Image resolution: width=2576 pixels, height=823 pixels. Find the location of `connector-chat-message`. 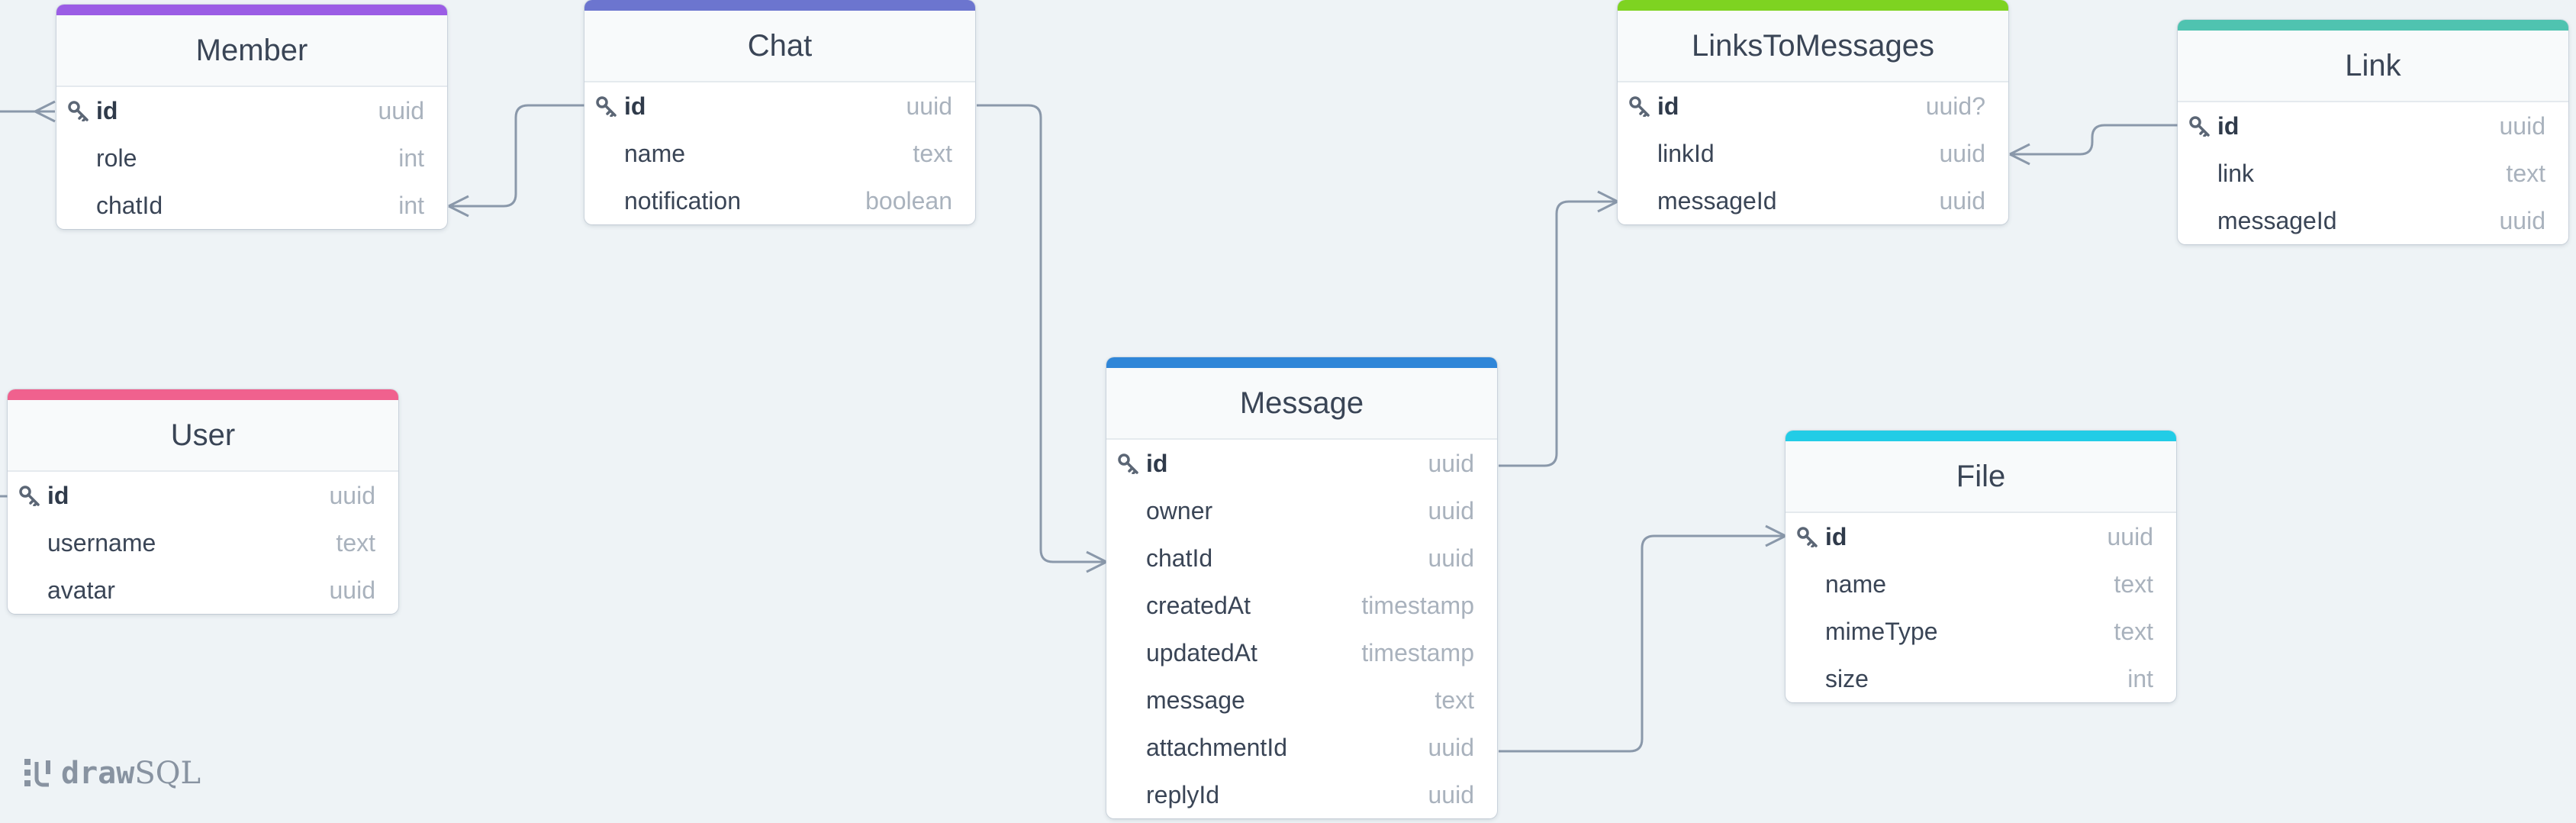

connector-chat-message is located at coordinates (1041, 334).